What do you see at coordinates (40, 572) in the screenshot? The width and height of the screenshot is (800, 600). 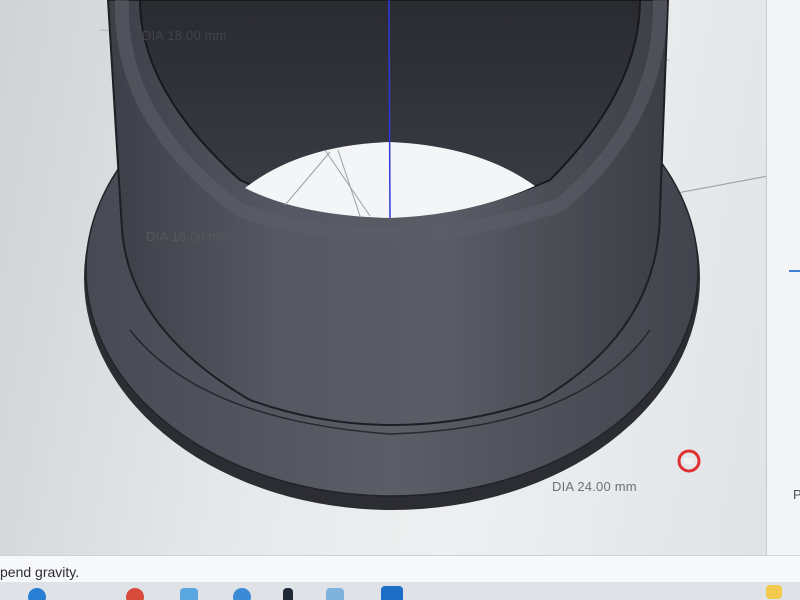 I see `status-message: pend gravity.` at bounding box center [40, 572].